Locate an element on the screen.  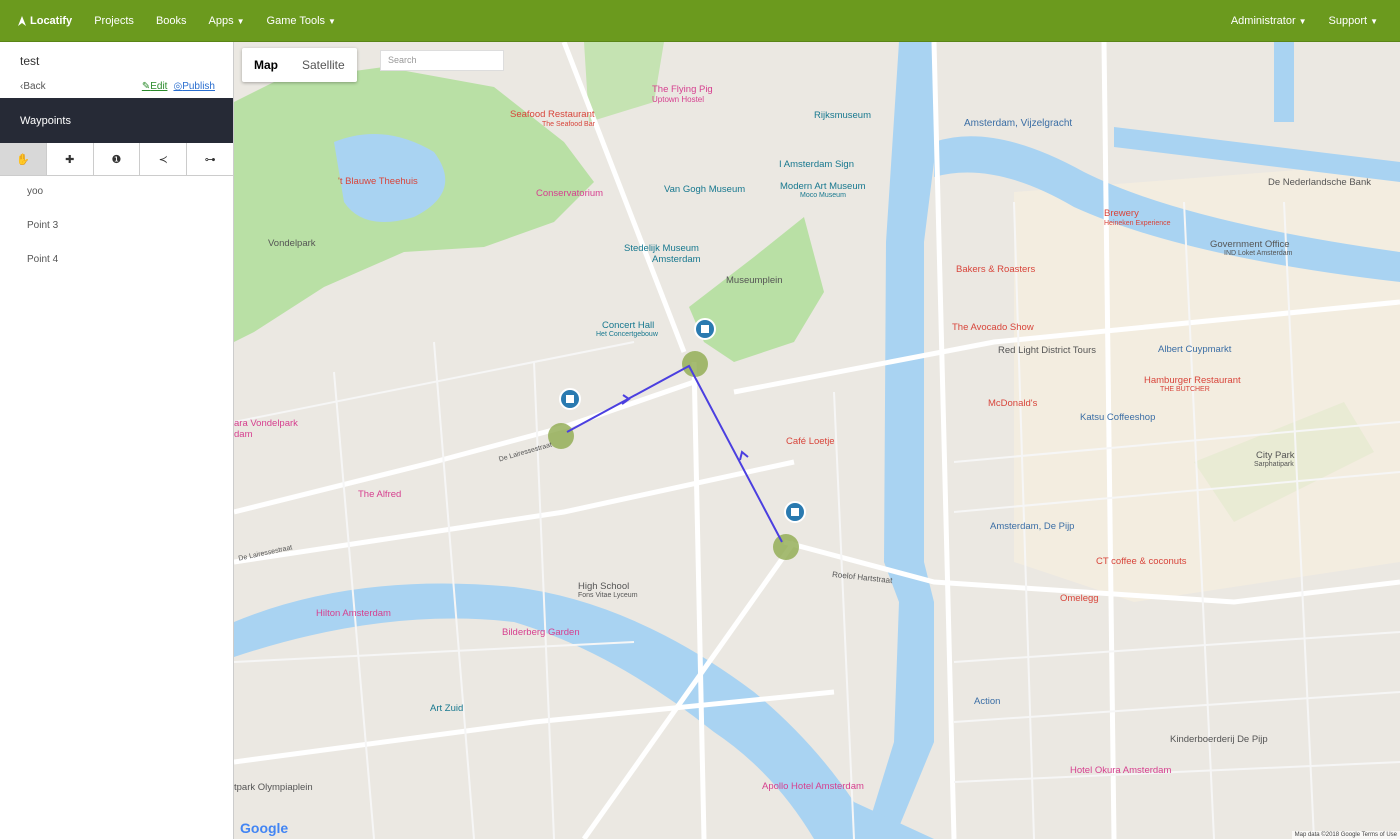
back-link: ‹Back is located at coordinates (33, 86).